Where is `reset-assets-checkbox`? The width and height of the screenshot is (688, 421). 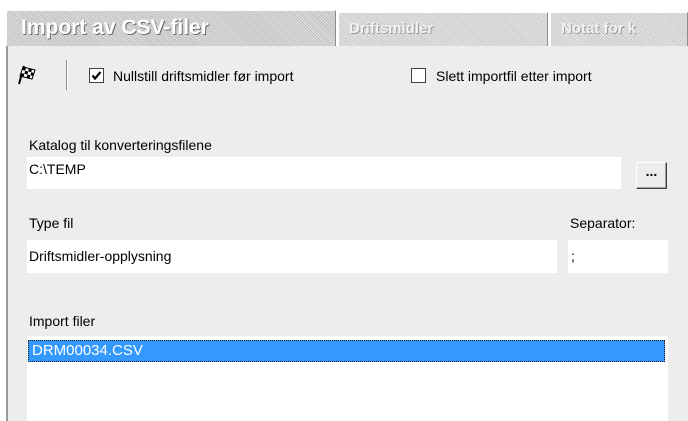 reset-assets-checkbox is located at coordinates (96, 75).